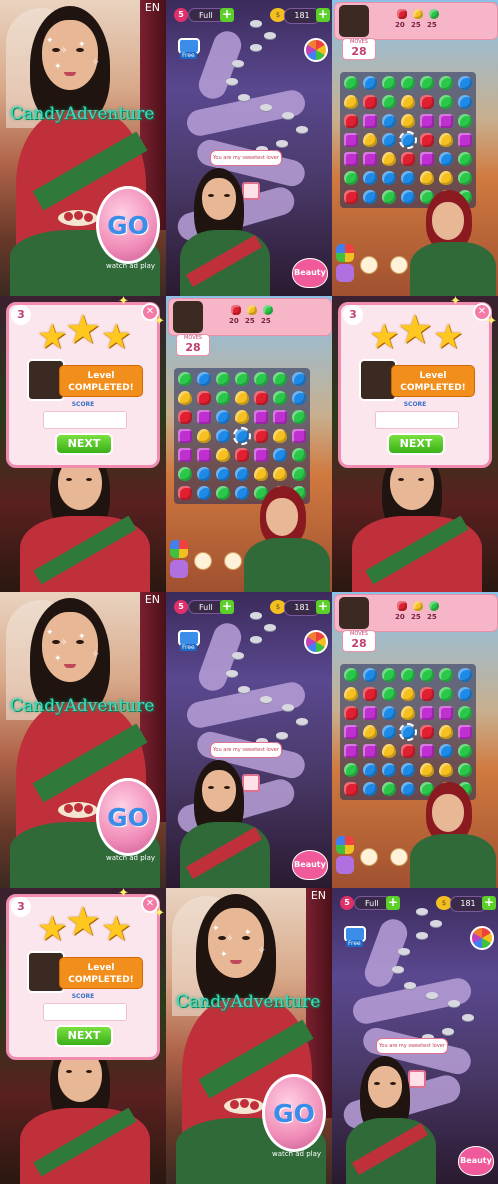  Describe the element at coordinates (152, 7) in the screenshot. I see `language-button: EN` at that location.